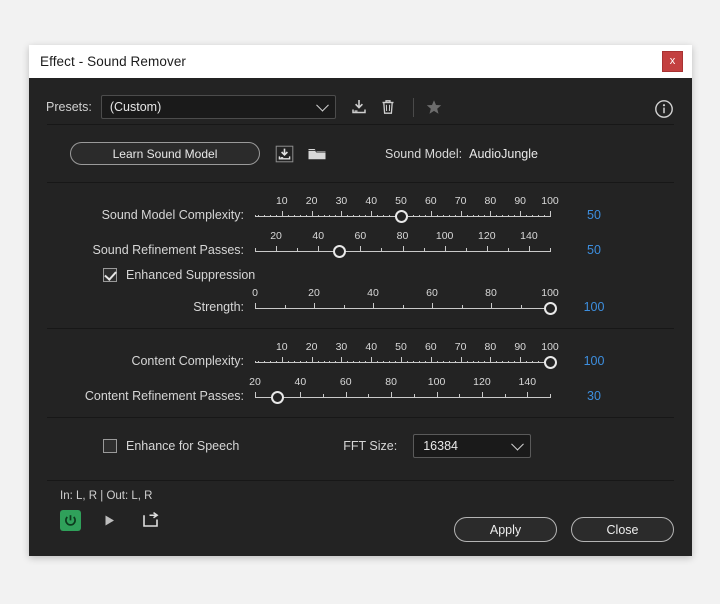 The image size is (720, 604). What do you see at coordinates (664, 109) in the screenshot?
I see `info-icon` at bounding box center [664, 109].